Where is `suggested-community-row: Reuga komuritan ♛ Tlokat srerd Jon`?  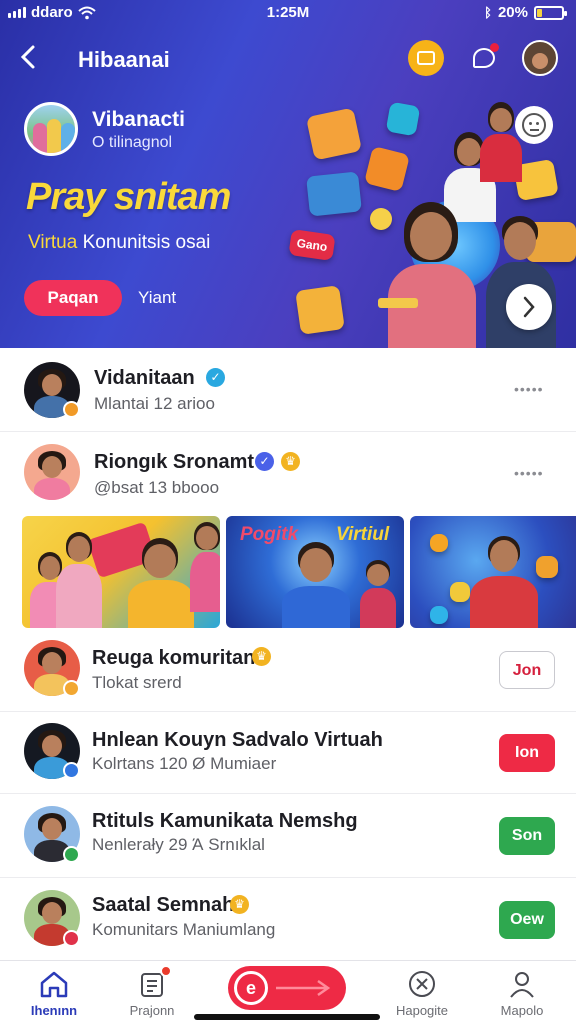 suggested-community-row: Reuga komuritan ♛ Tlokat srerd Jon is located at coordinates (288, 670).